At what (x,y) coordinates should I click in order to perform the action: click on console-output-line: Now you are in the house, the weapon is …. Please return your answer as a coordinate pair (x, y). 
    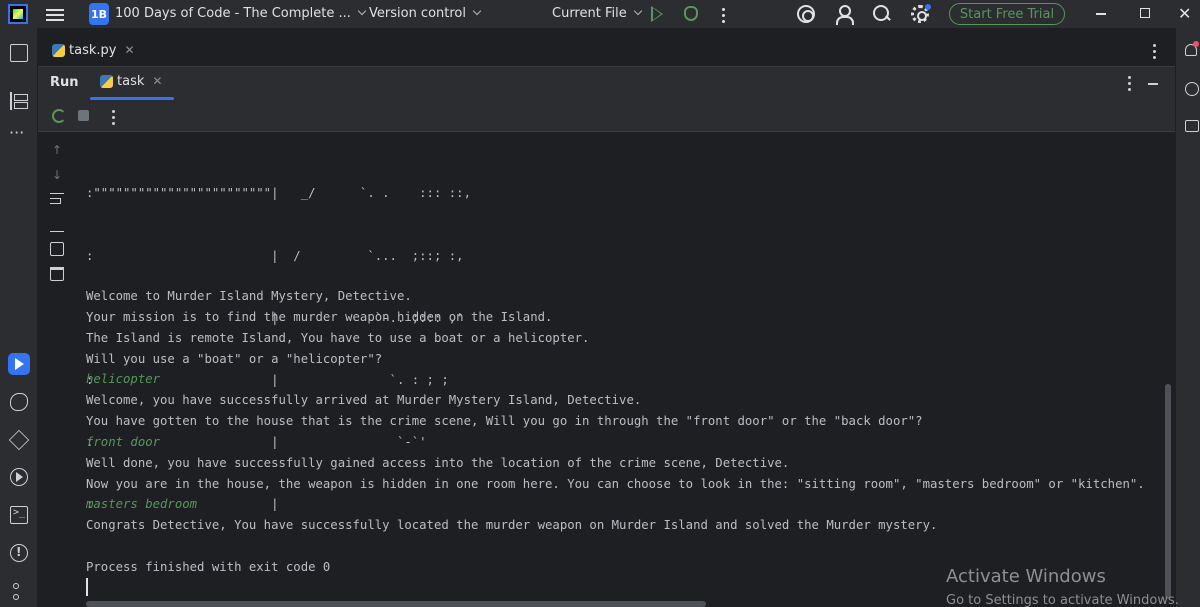
    Looking at the image, I should click on (615, 483).